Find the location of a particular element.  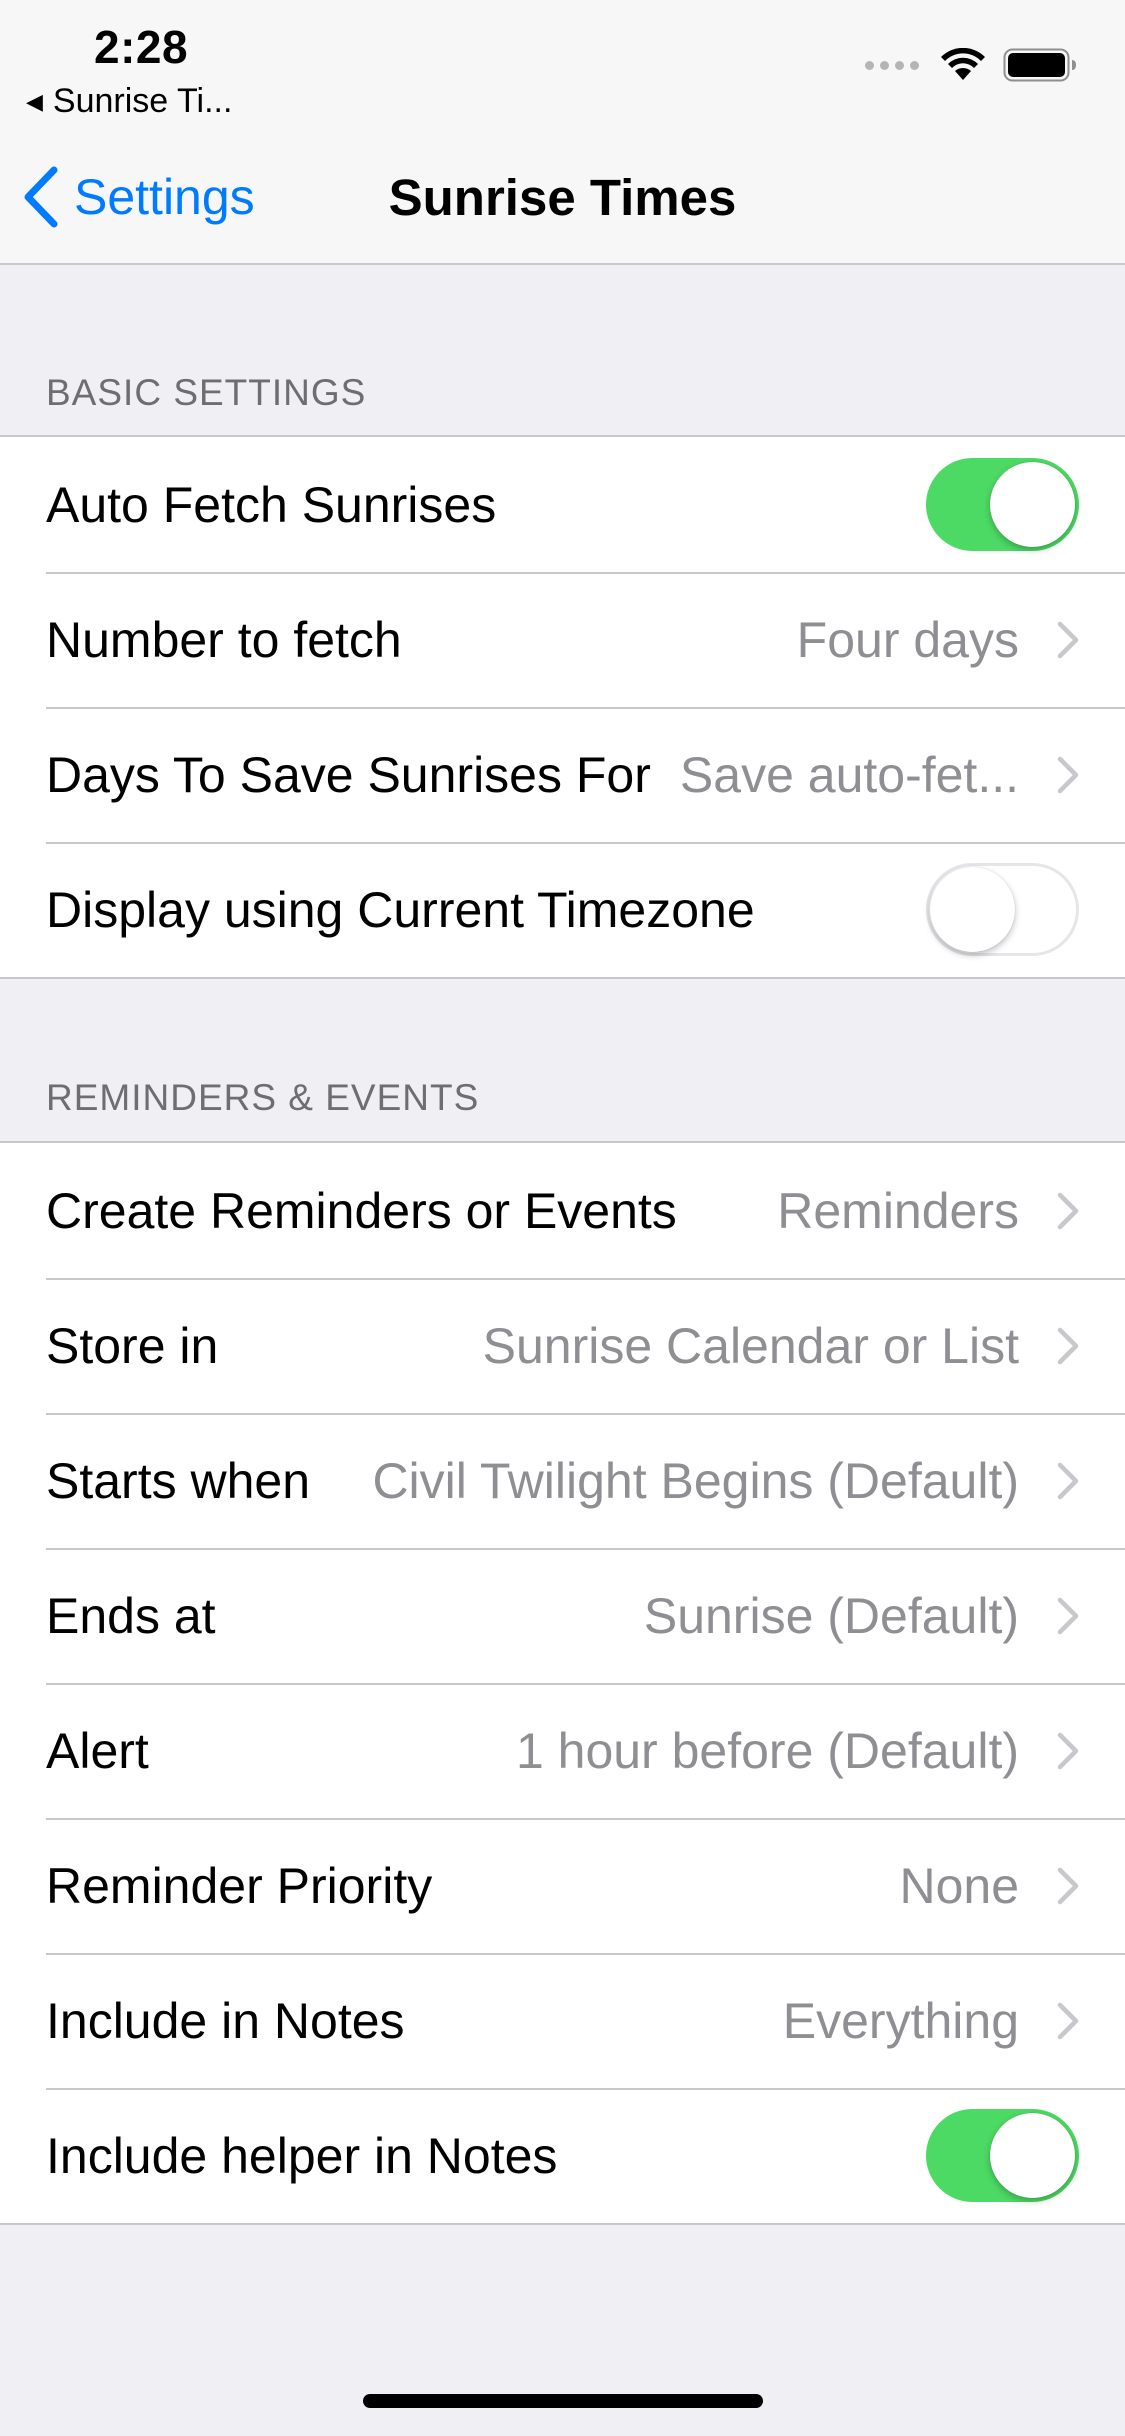

auto-fetch-sunrises-toggle is located at coordinates (1002, 504).